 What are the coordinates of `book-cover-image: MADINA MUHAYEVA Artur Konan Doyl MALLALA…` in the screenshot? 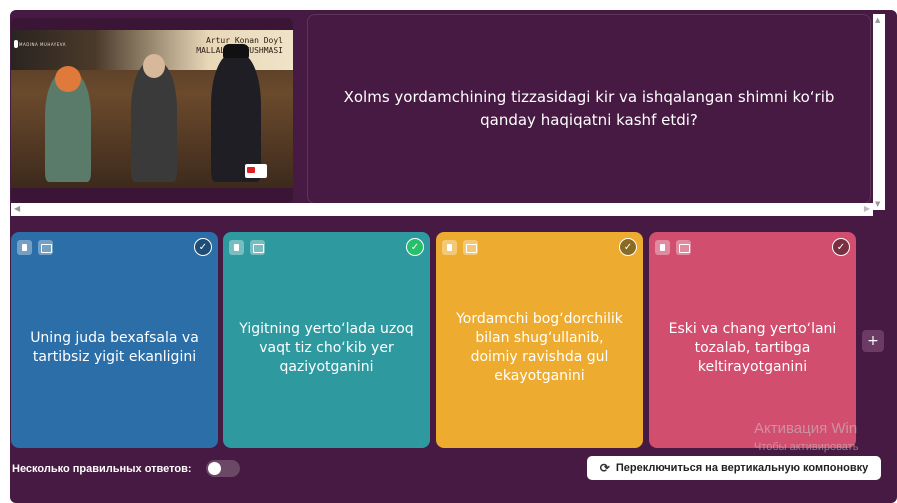 It's located at (152, 109).